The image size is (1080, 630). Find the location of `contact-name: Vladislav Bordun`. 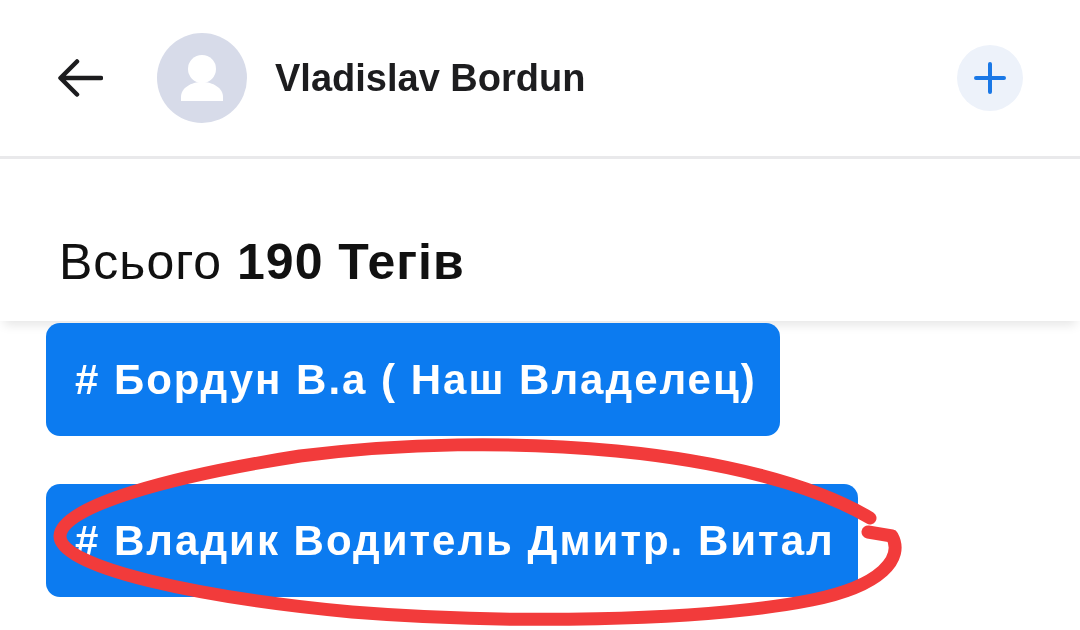

contact-name: Vladislav Bordun is located at coordinates (430, 78).